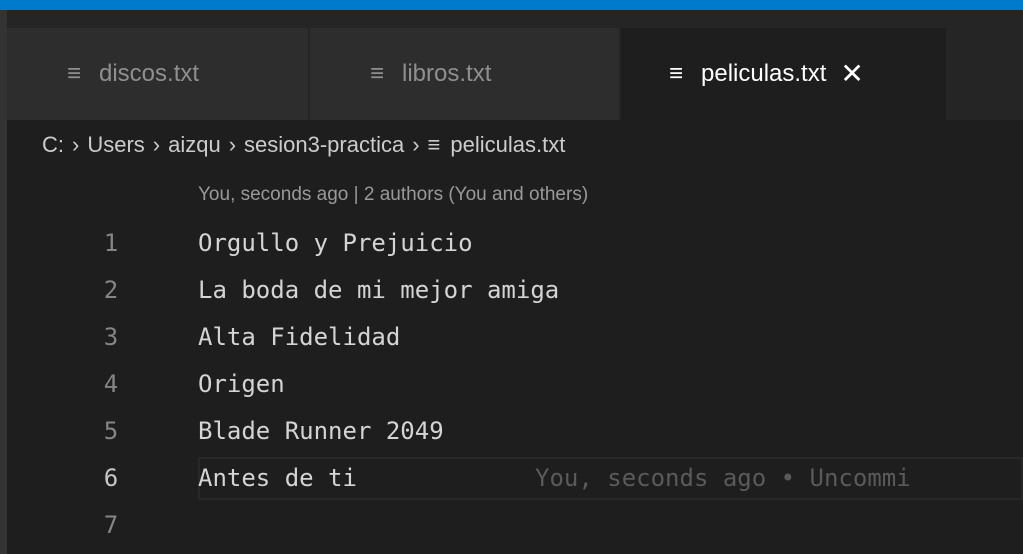  I want to click on breadcrumb-drive: C:, so click(53, 145).